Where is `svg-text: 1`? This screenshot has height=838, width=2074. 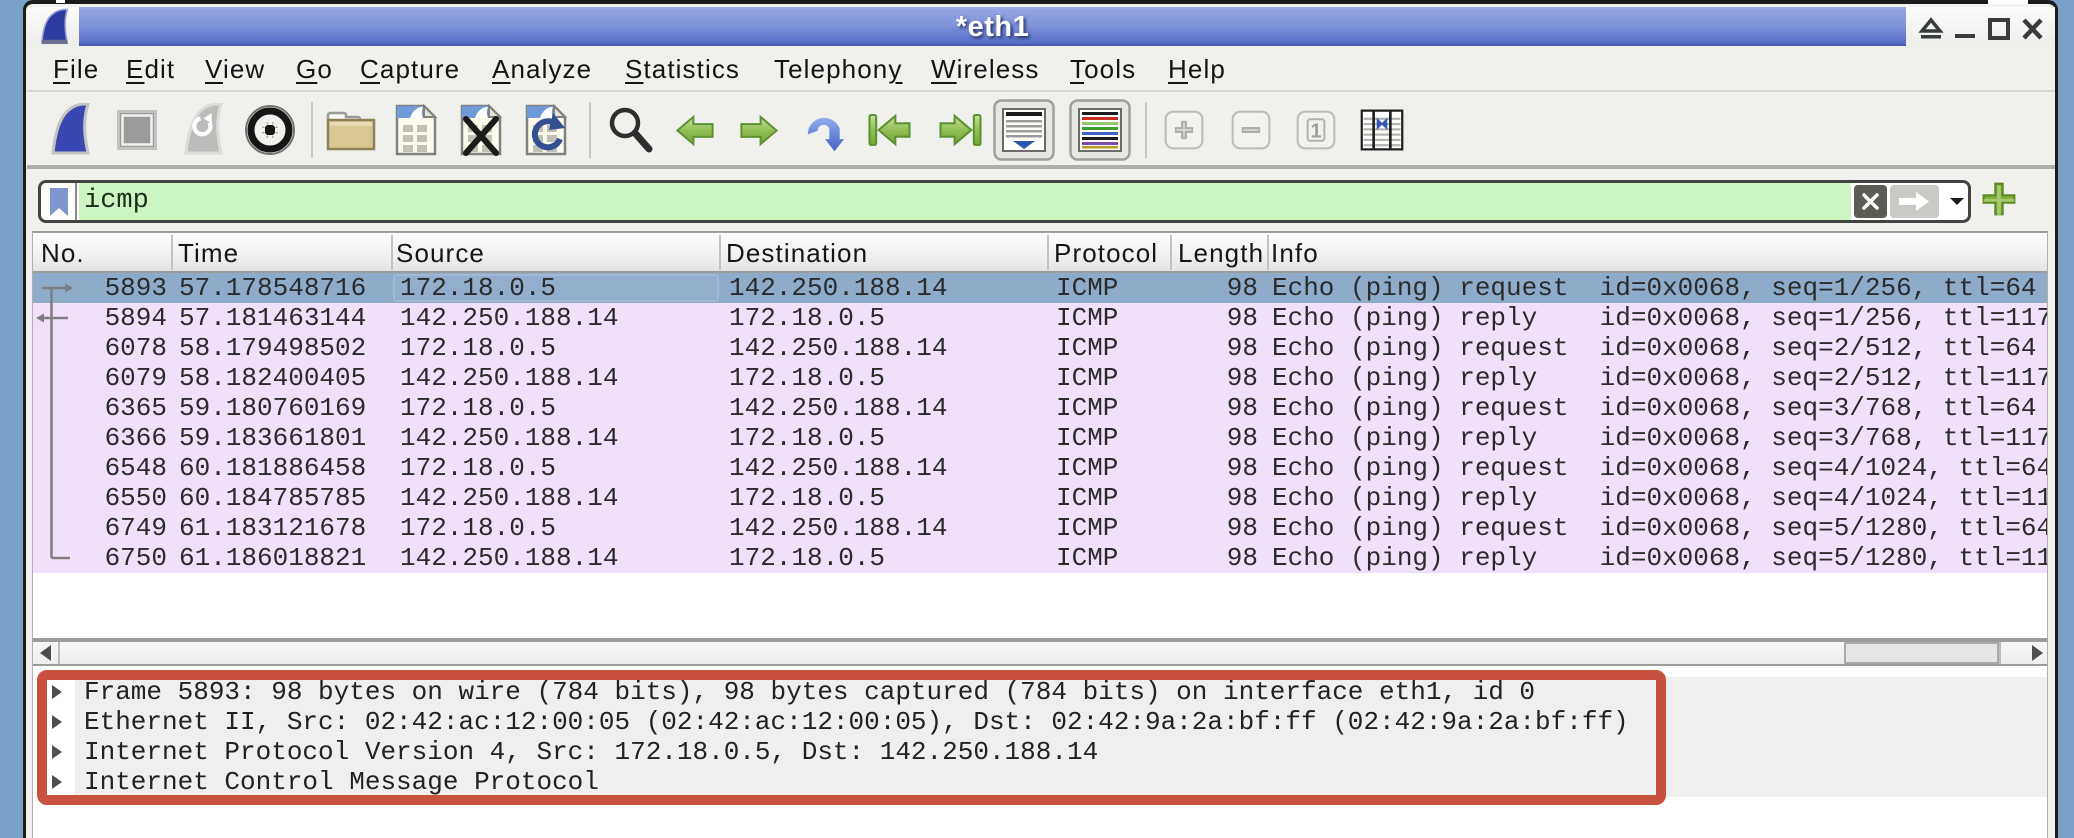 svg-text: 1 is located at coordinates (1315, 132).